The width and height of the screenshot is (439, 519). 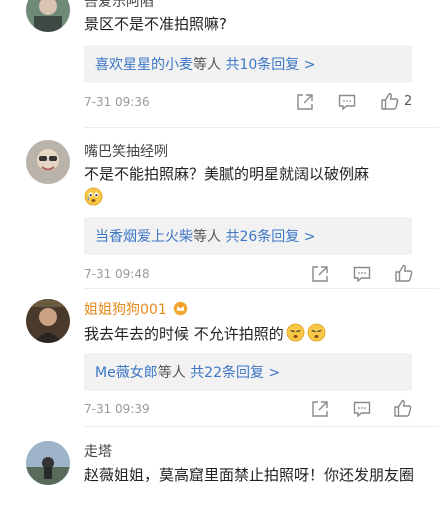 I want to click on comment-text: 赵薇姐姐，莫高窟里面禁止拍照呀！你还发朋友圈, so click(x=249, y=475).